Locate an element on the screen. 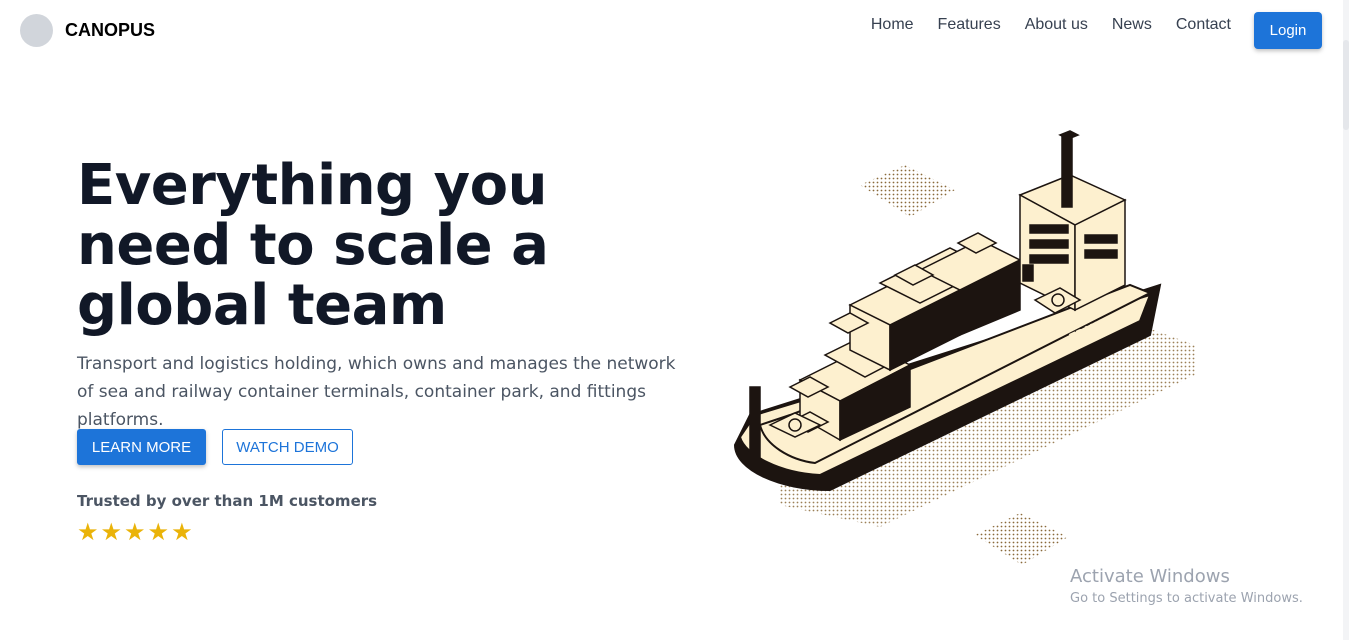  star-rating: ★ ★ ★ ★ ★ is located at coordinates (135, 532).